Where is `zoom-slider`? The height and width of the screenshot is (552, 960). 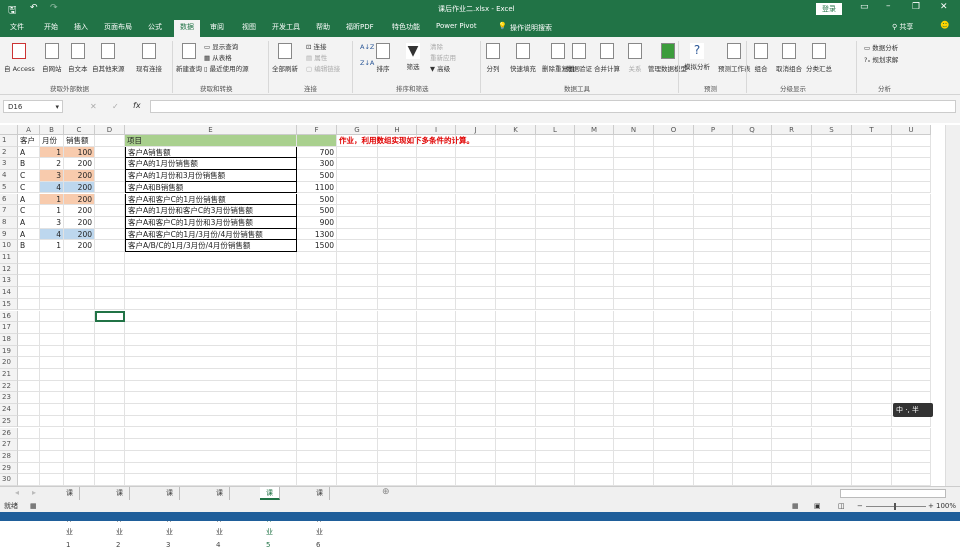
zoom-slider is located at coordinates (896, 506).